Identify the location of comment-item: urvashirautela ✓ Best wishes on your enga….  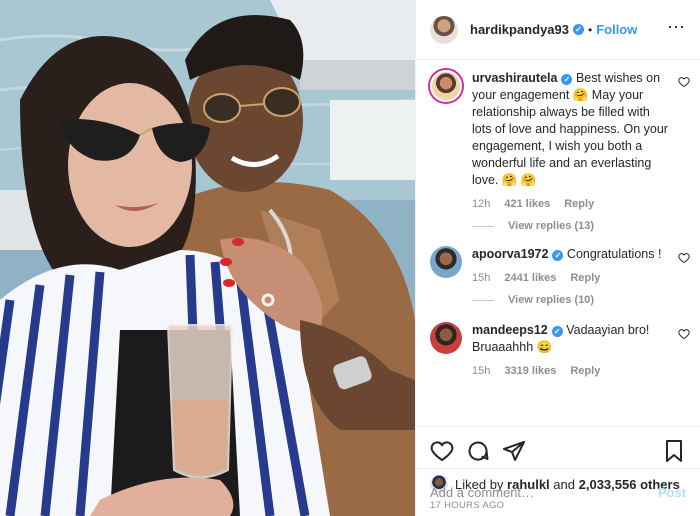
(560, 151).